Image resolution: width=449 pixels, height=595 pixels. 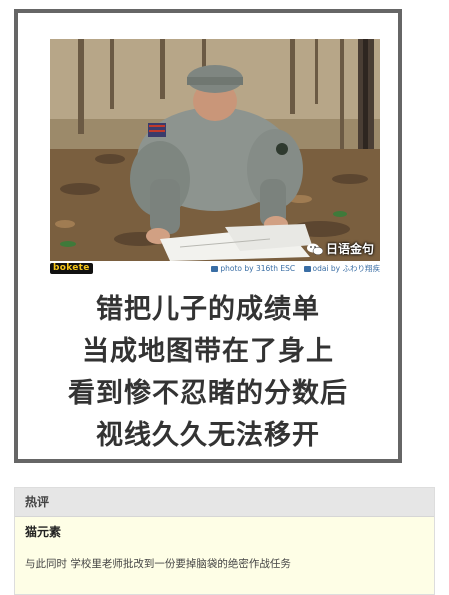 I want to click on image-icon, so click(x=307, y=269).